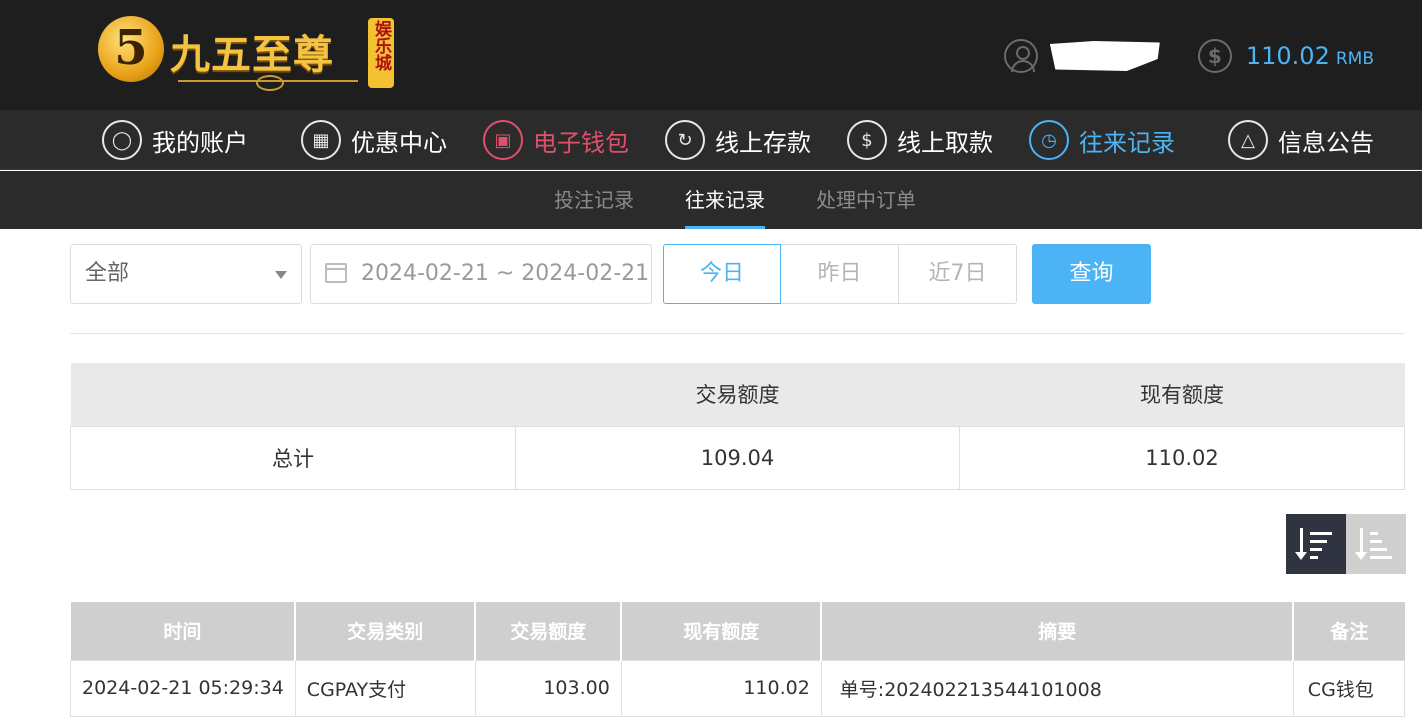 This screenshot has height=724, width=1422. What do you see at coordinates (268, 83) in the screenshot?
I see `logo-flourish` at bounding box center [268, 83].